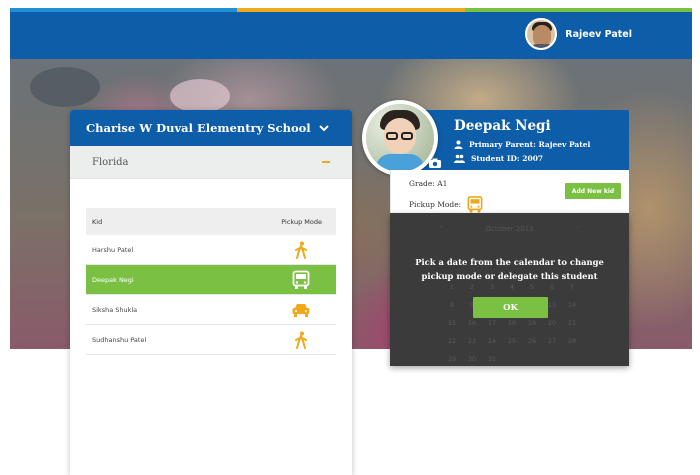 This screenshot has height=475, width=700. Describe the element at coordinates (459, 158) in the screenshot. I see `users-icon` at that location.